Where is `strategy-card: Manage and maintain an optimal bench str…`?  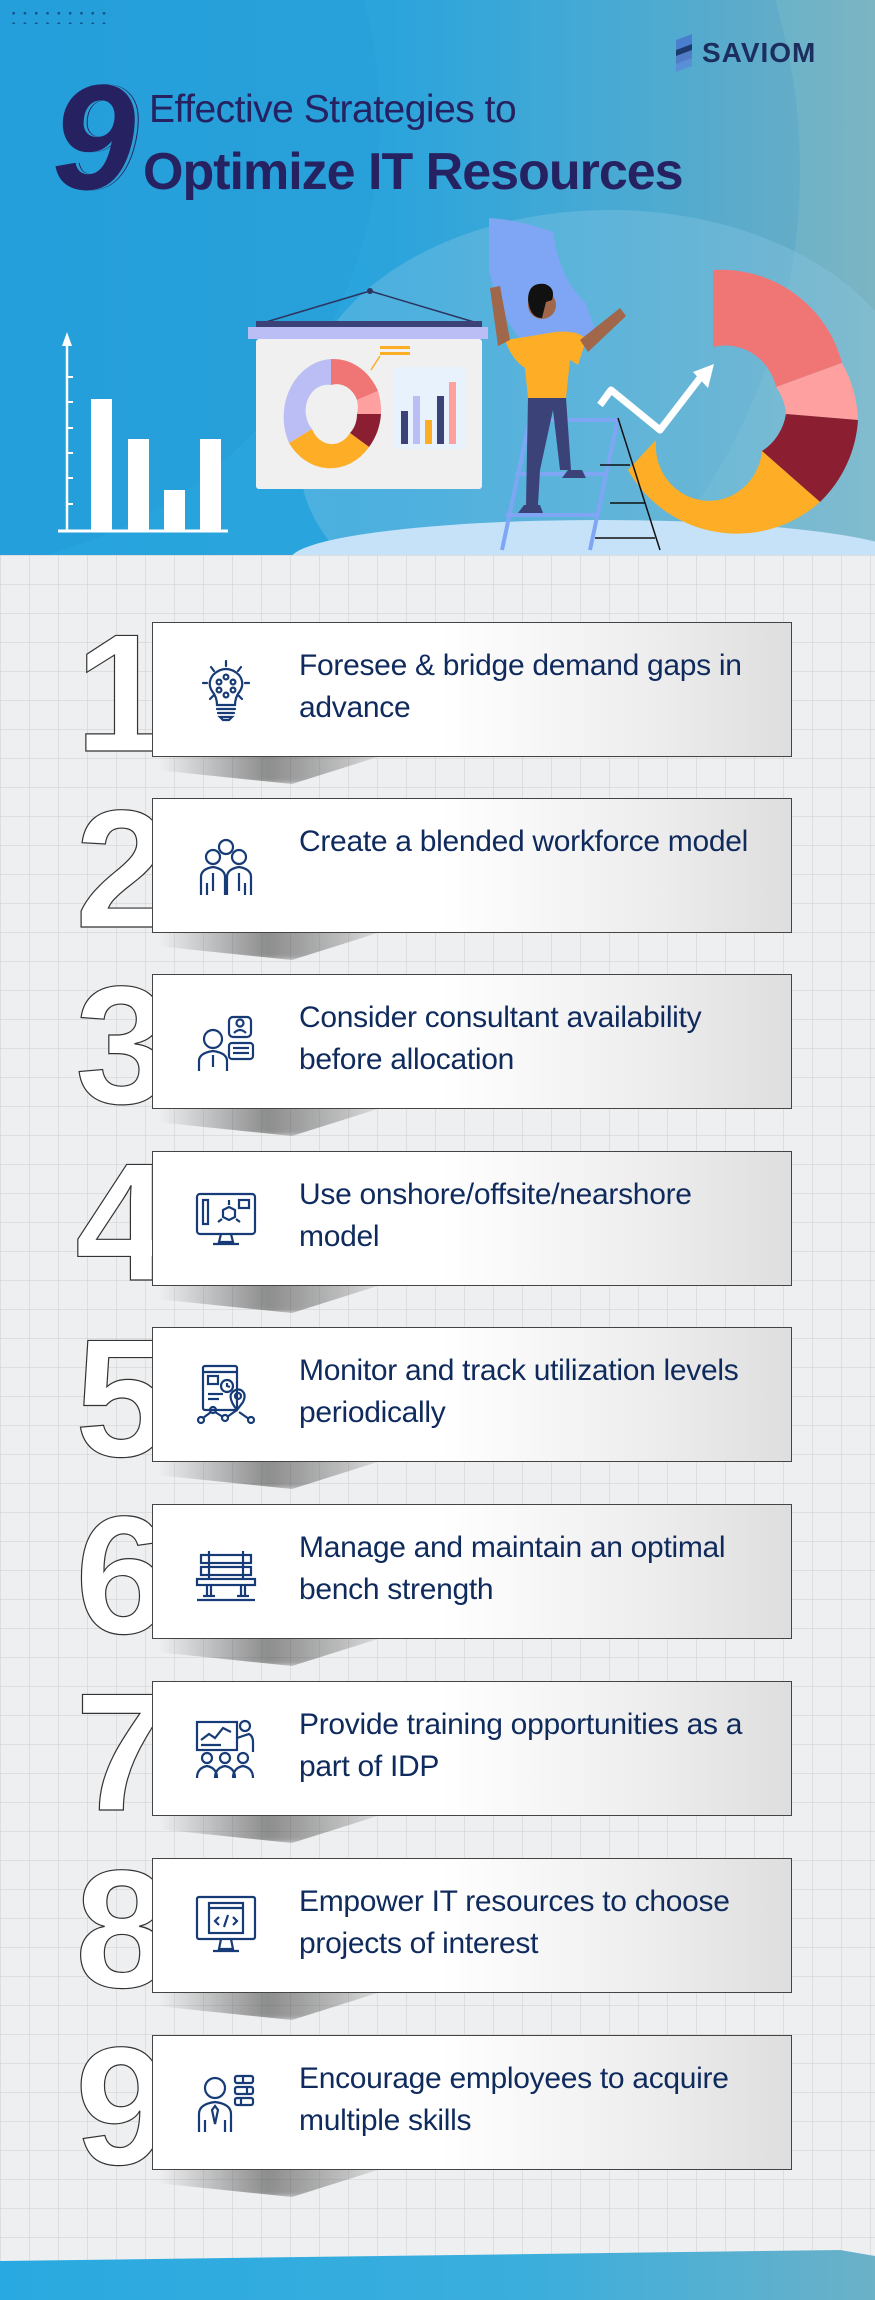
strategy-card: Manage and maintain an optimal bench str… is located at coordinates (472, 1571).